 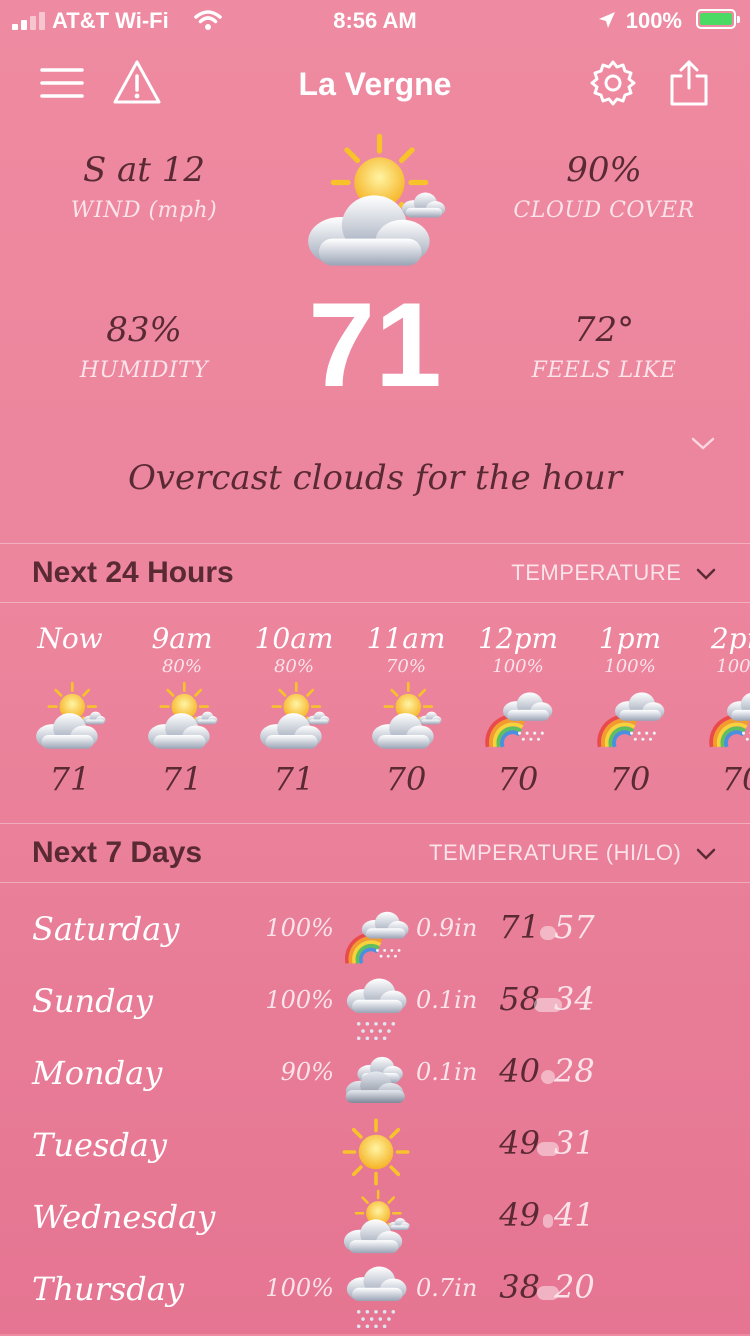 I want to click on hourly-summary: Overcast clouds for the hour, so click(x=375, y=478).